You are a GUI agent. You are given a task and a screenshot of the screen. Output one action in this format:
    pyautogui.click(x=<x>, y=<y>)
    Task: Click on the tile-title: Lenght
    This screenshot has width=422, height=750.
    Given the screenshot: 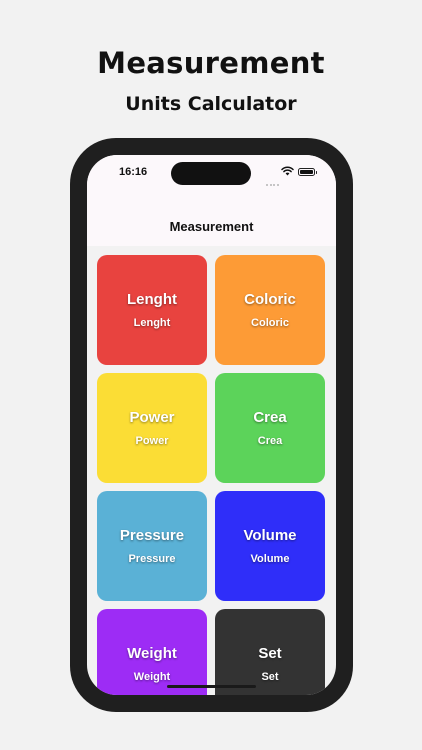 What is the action you would take?
    pyautogui.click(x=152, y=299)
    